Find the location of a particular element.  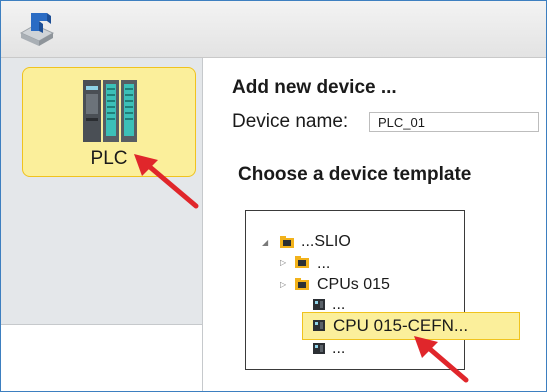

tree-node-cpus-015: CPUs 015 is located at coordinates (353, 285).